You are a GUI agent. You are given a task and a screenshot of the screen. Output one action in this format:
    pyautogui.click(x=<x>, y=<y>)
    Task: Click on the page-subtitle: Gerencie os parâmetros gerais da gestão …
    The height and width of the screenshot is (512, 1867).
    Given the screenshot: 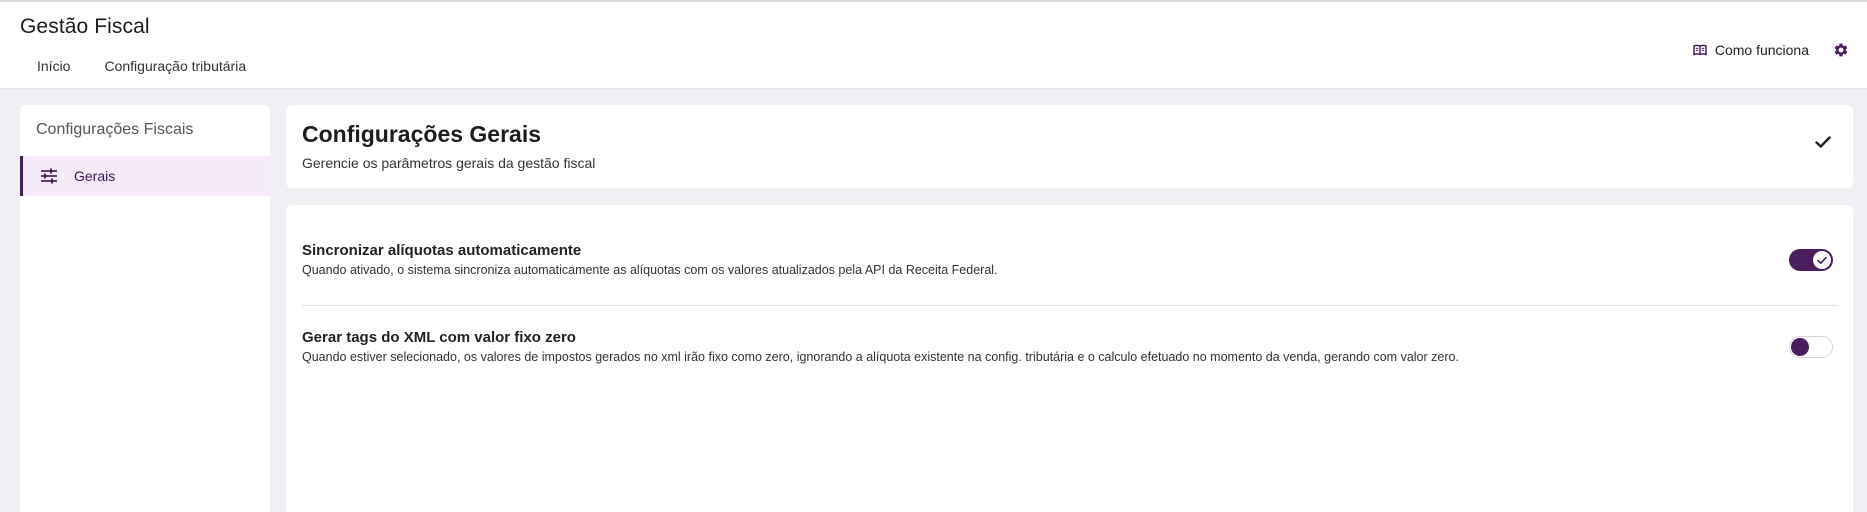 What is the action you would take?
    pyautogui.click(x=449, y=163)
    